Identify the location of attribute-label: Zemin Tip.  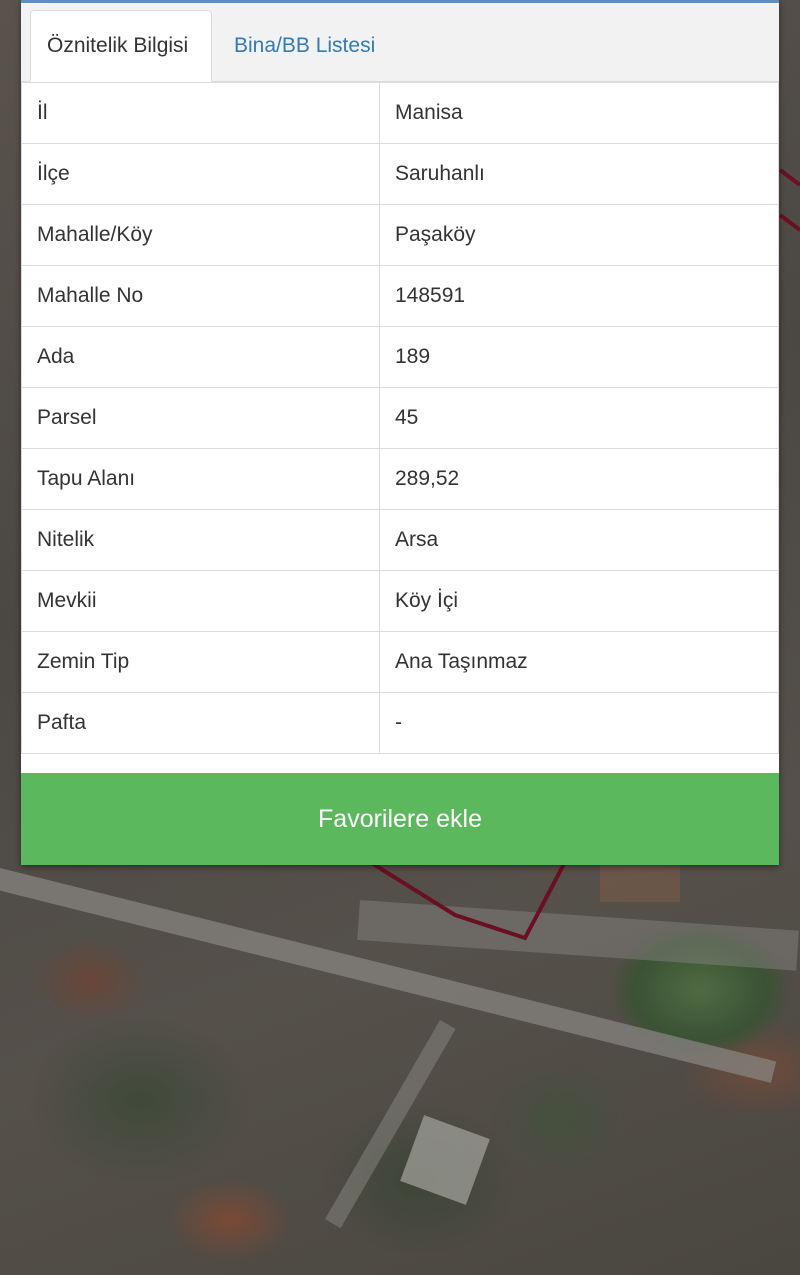
(200, 662).